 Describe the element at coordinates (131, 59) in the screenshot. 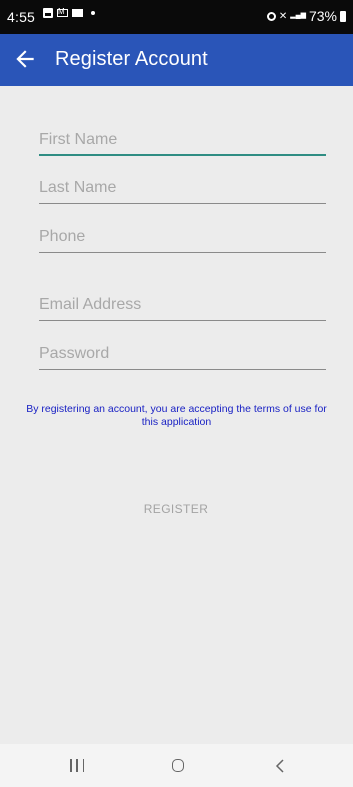

I see `page-title: Register Account` at that location.